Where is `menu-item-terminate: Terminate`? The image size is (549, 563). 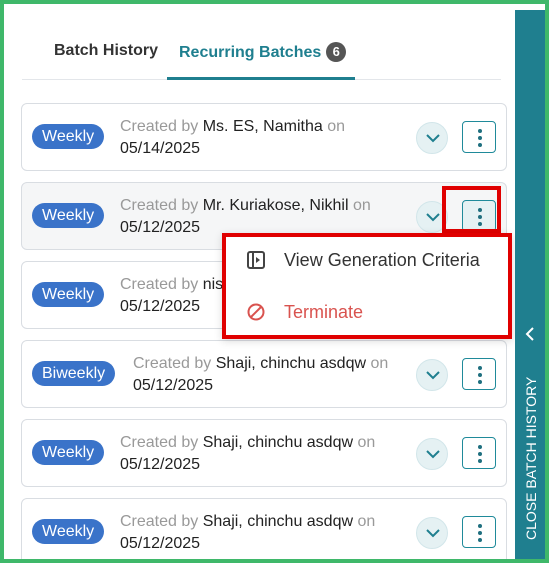 menu-item-terminate: Terminate is located at coordinates (367, 312).